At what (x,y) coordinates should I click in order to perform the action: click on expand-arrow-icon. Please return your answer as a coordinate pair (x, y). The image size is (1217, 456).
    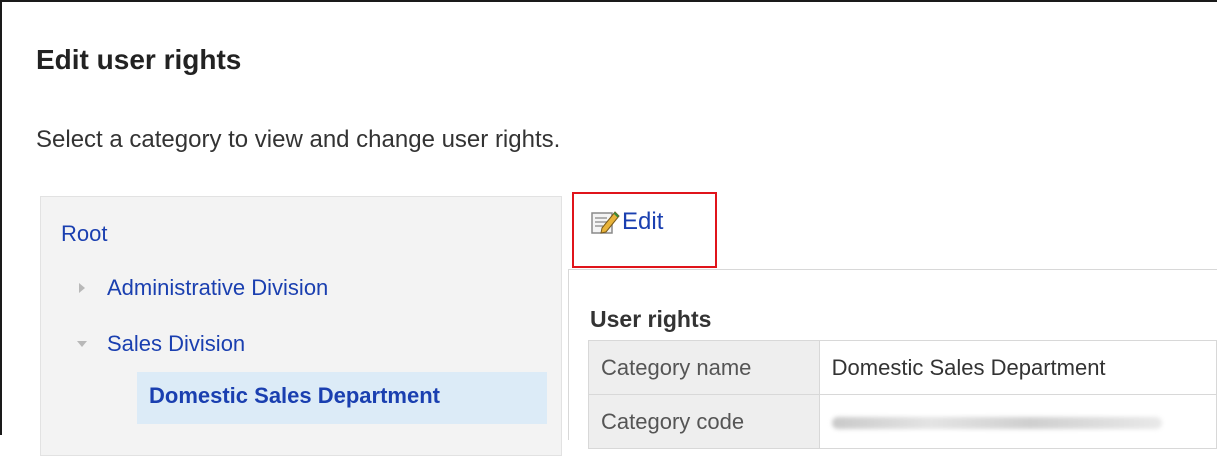
    Looking at the image, I should click on (83, 288).